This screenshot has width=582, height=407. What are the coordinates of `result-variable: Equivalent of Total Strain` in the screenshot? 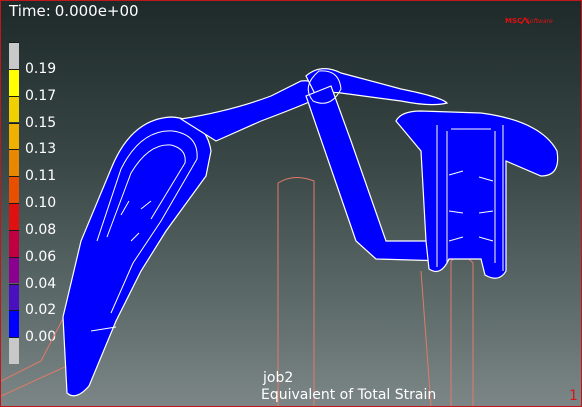 It's located at (349, 395).